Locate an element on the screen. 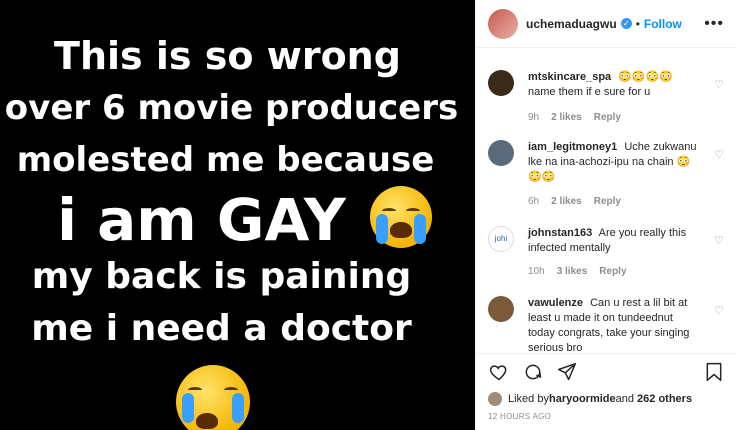  liker-username: haryoormide is located at coordinates (582, 399).